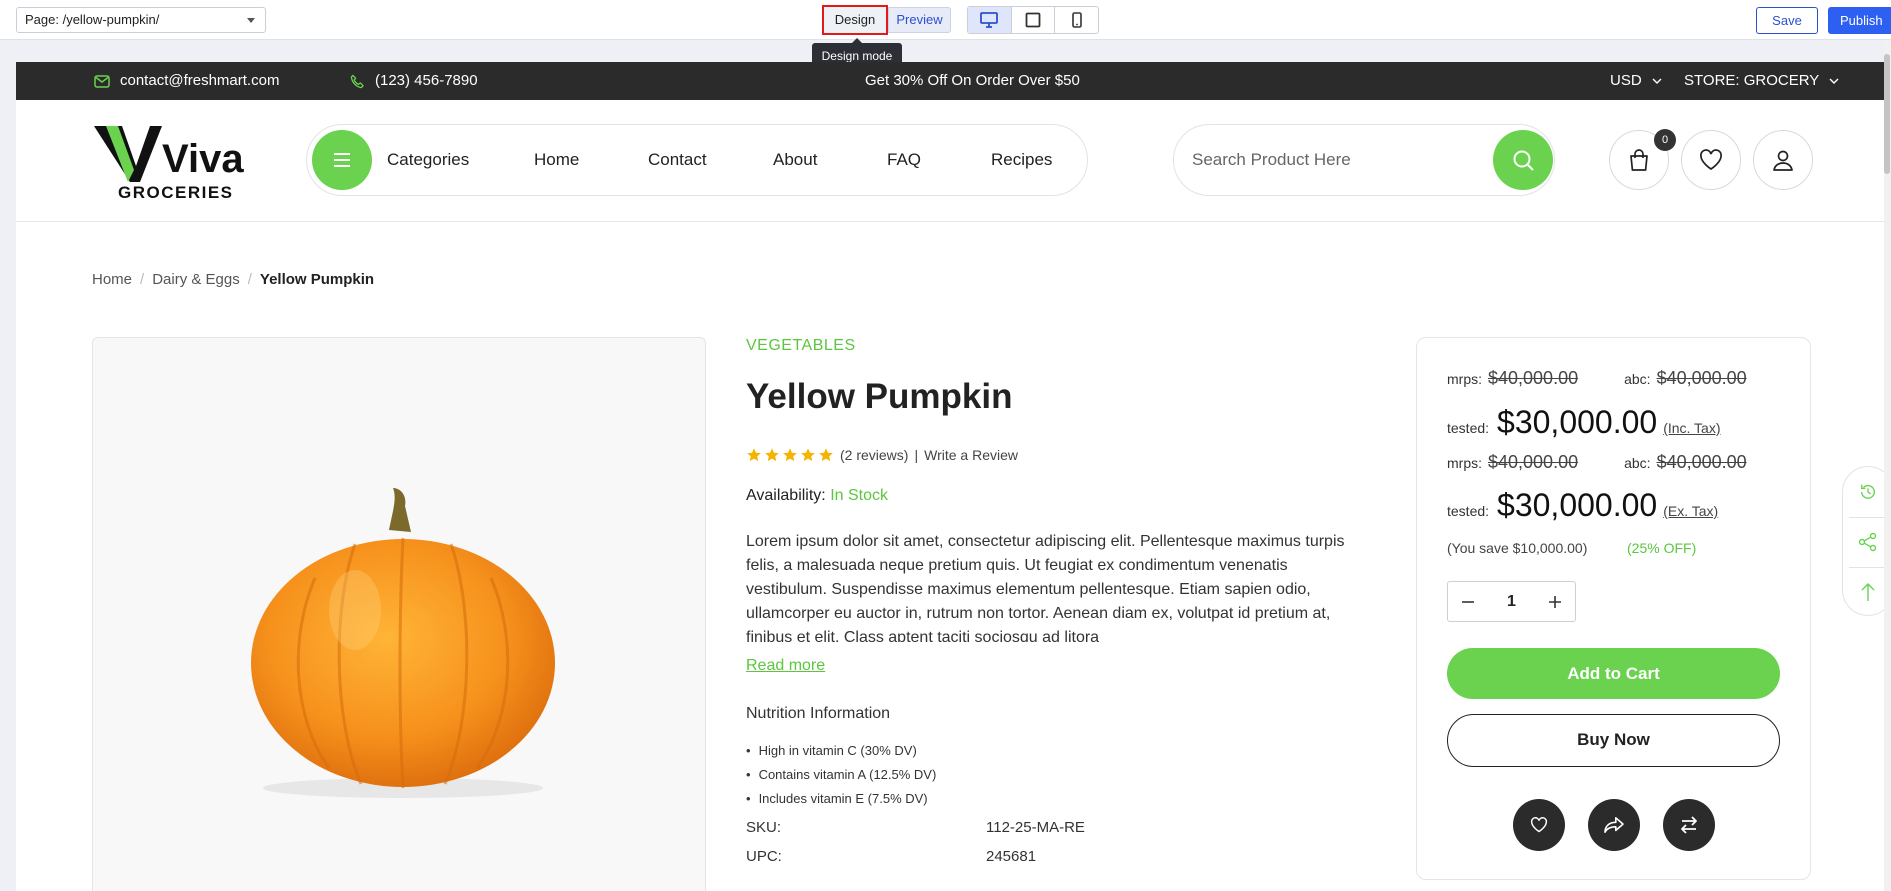 The height and width of the screenshot is (891, 1891). What do you see at coordinates (904, 160) in the screenshot?
I see `nav-faq: FAQ` at bounding box center [904, 160].